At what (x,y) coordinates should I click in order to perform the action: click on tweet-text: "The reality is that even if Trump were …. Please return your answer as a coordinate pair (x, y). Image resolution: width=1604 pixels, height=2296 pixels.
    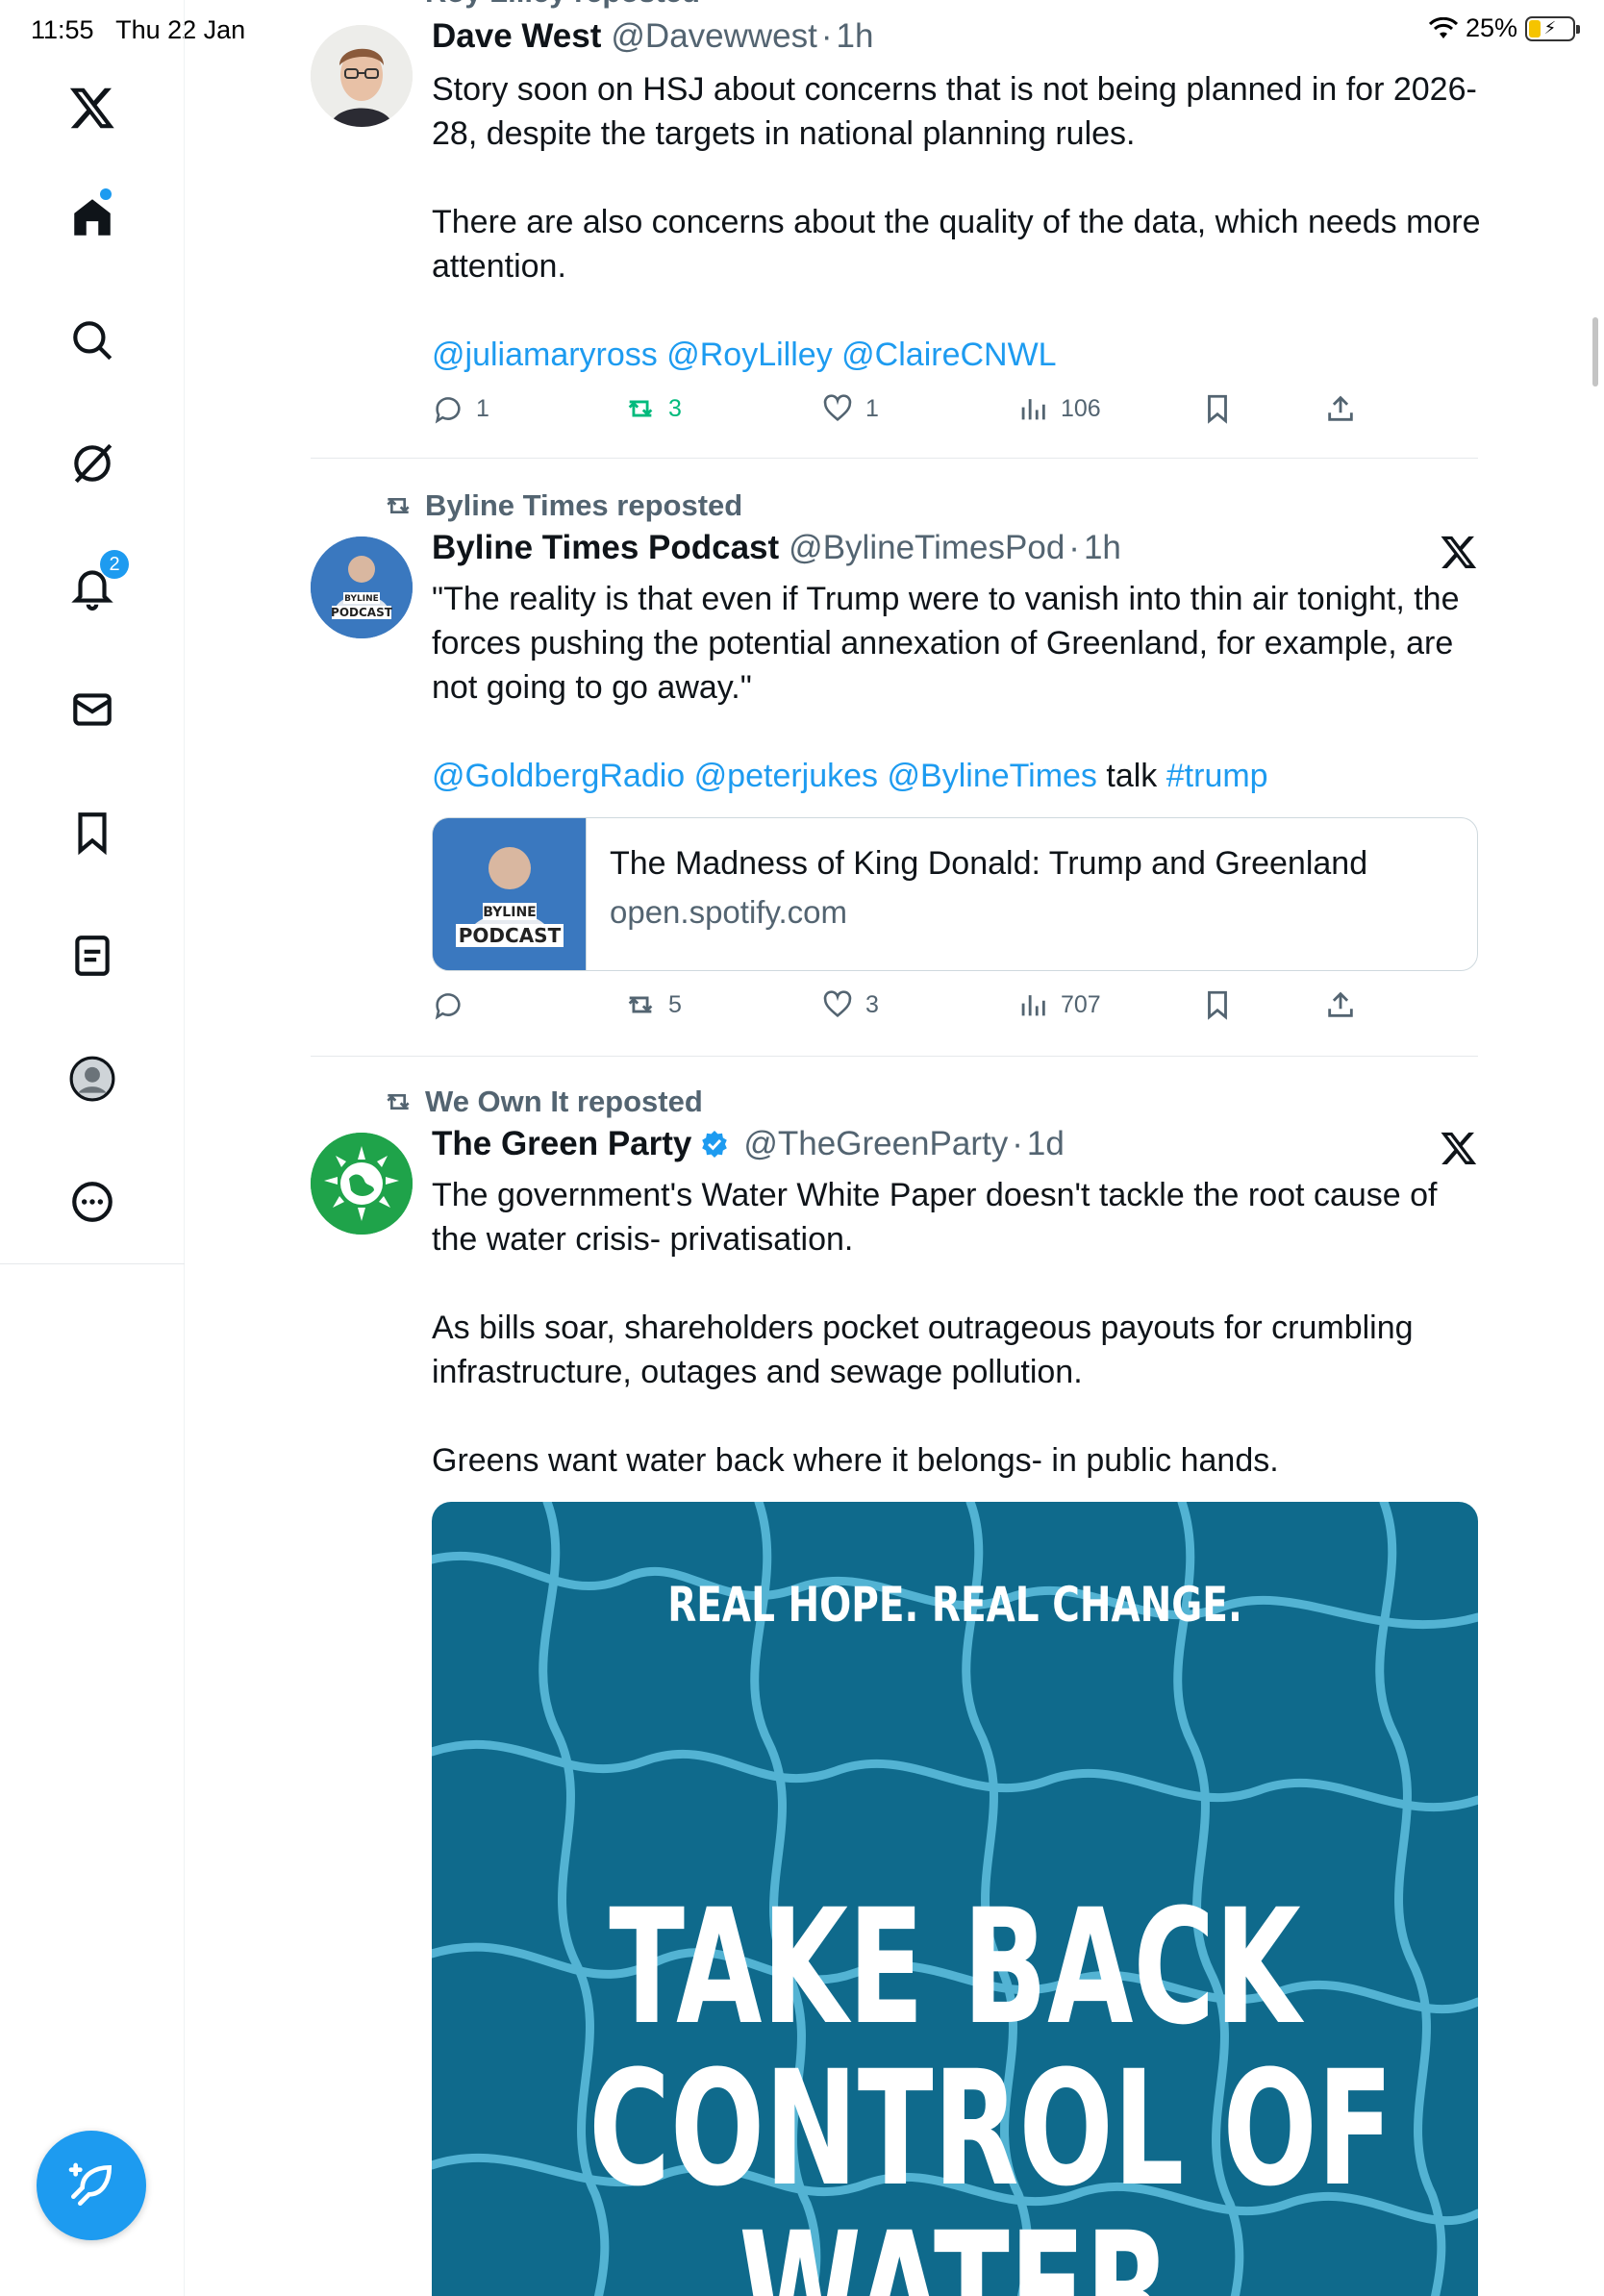
    Looking at the image, I should click on (961, 687).